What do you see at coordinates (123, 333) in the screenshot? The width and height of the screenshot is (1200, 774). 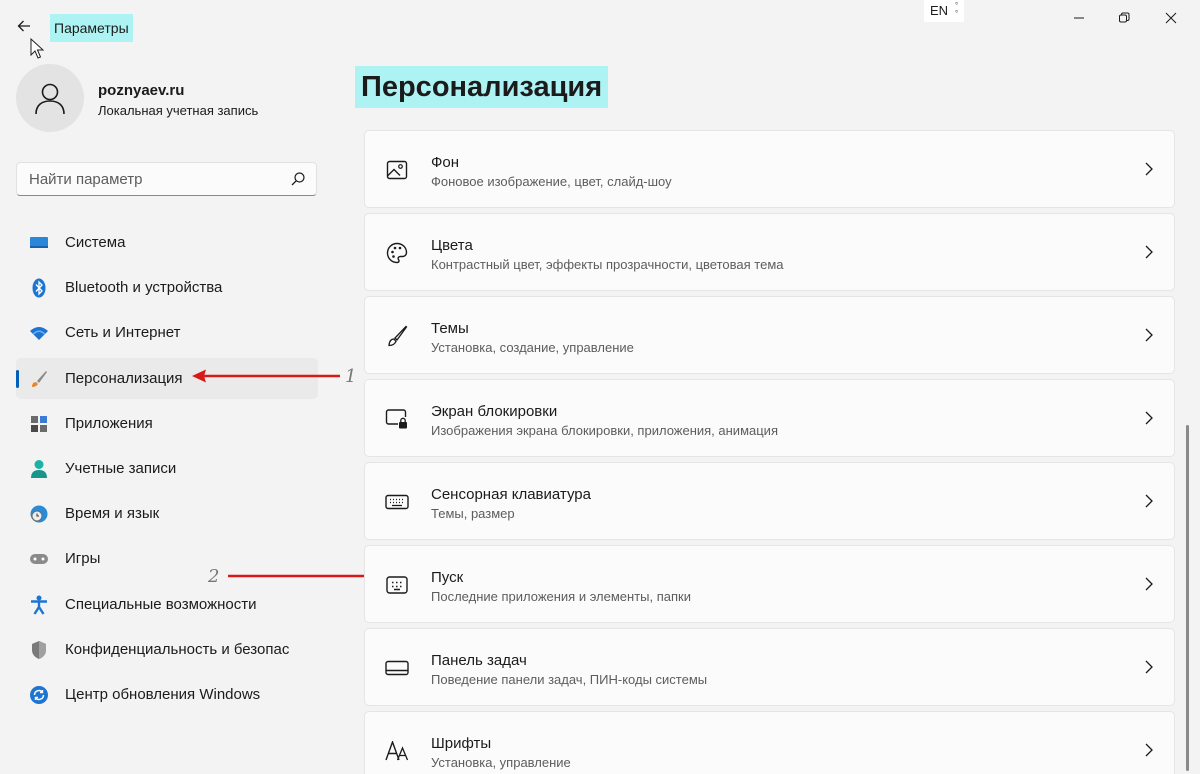 I see `sidebar-item-label: Сеть и Интернет` at bounding box center [123, 333].